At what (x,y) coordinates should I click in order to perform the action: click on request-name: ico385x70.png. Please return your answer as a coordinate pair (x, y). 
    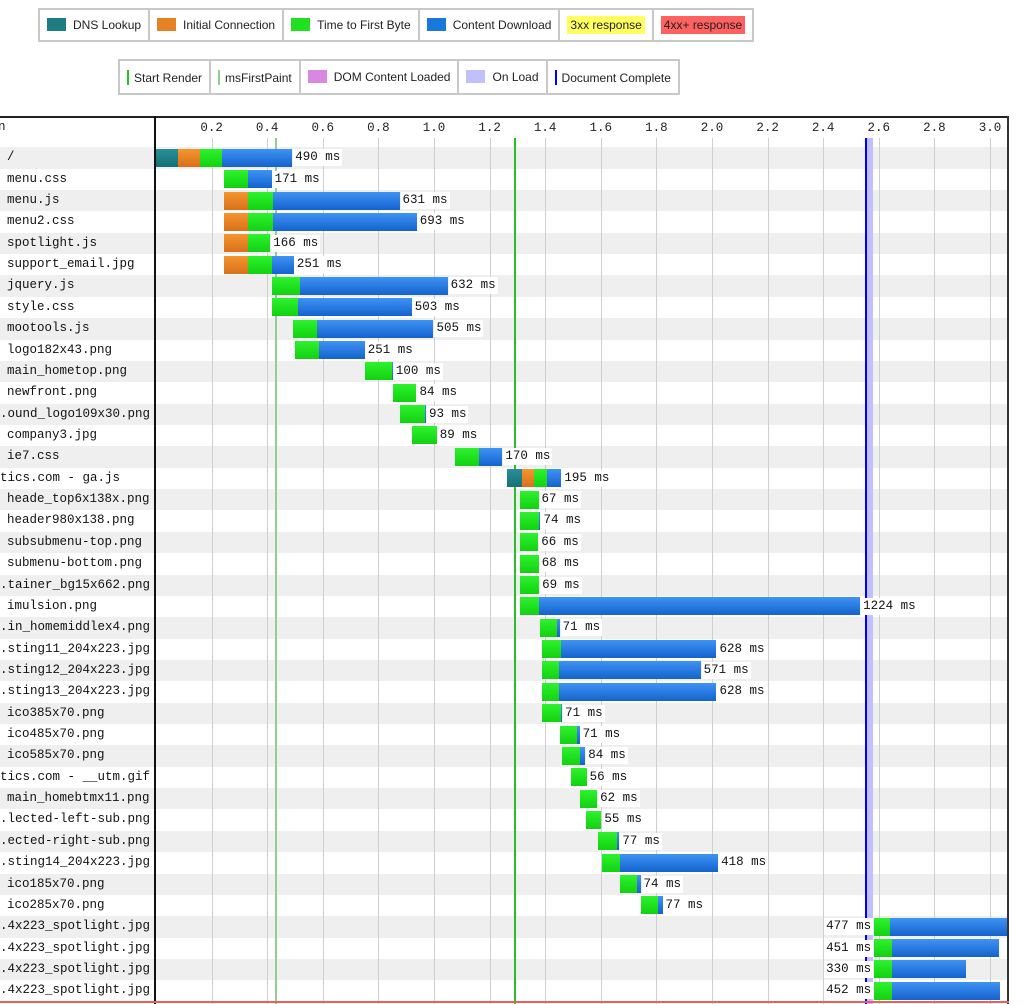
    Looking at the image, I should click on (56, 713).